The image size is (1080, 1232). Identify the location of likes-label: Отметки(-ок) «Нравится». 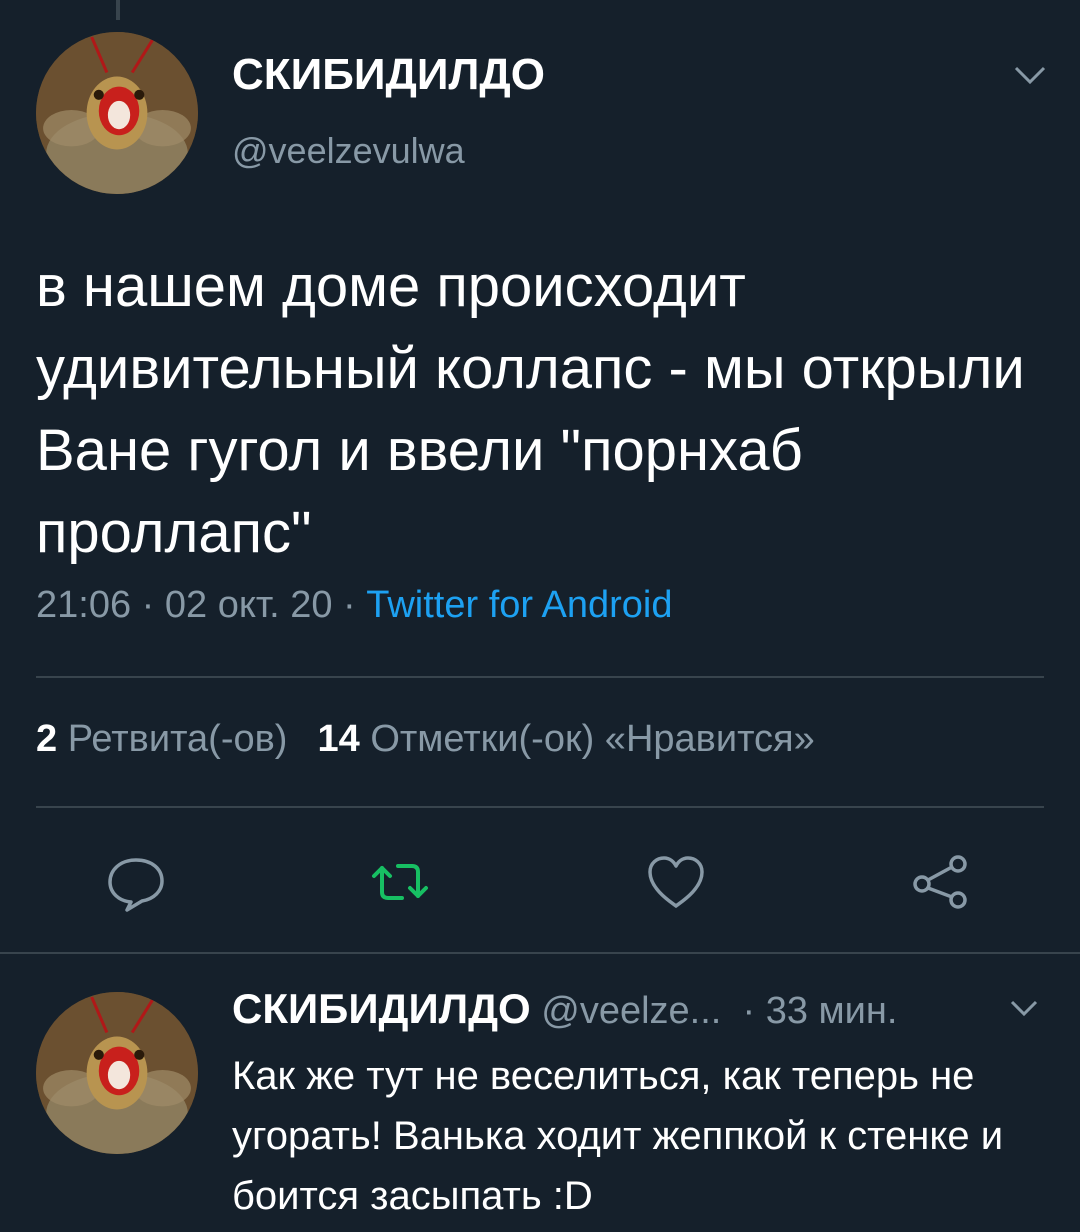
(592, 739).